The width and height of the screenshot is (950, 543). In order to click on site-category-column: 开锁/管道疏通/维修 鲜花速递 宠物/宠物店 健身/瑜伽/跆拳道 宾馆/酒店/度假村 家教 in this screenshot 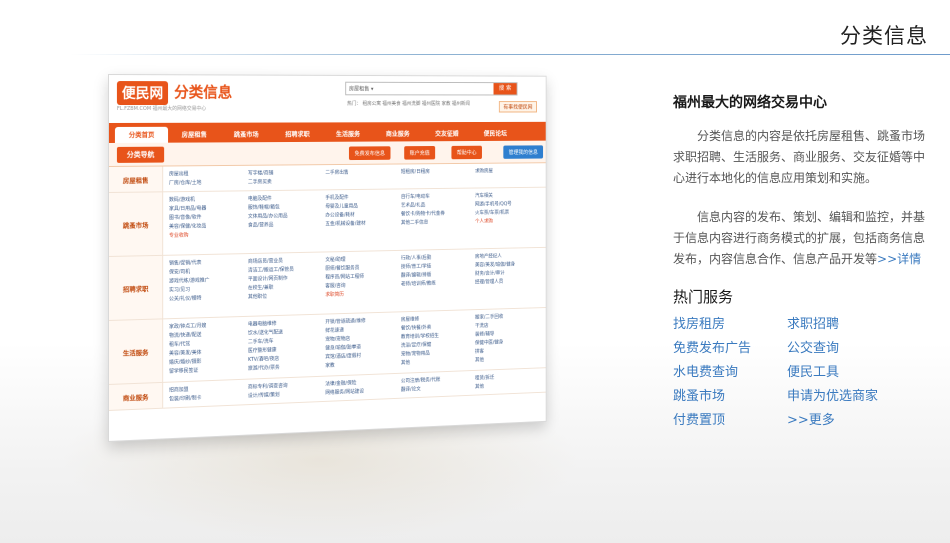, I will do `click(360, 344)`.